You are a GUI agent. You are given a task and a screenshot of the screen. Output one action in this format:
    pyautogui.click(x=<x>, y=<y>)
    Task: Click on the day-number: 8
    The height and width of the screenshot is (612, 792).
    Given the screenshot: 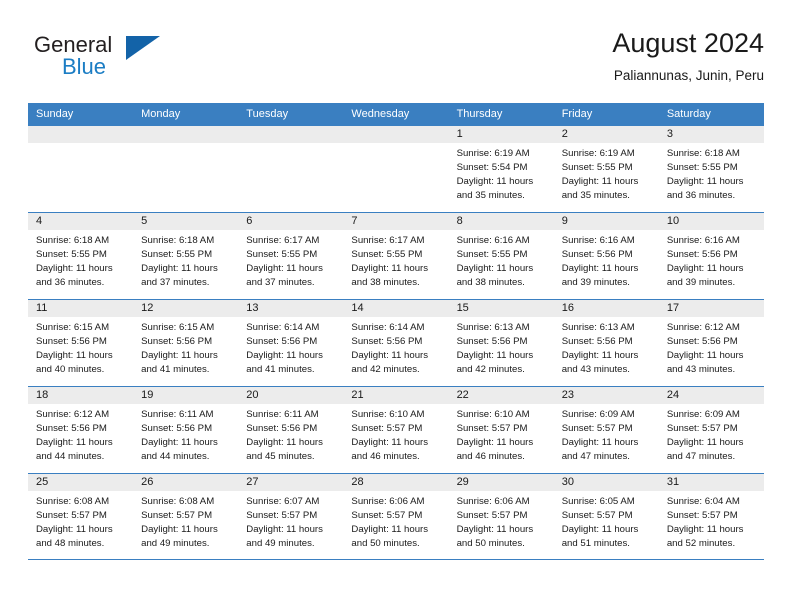 What is the action you would take?
    pyautogui.click(x=501, y=221)
    